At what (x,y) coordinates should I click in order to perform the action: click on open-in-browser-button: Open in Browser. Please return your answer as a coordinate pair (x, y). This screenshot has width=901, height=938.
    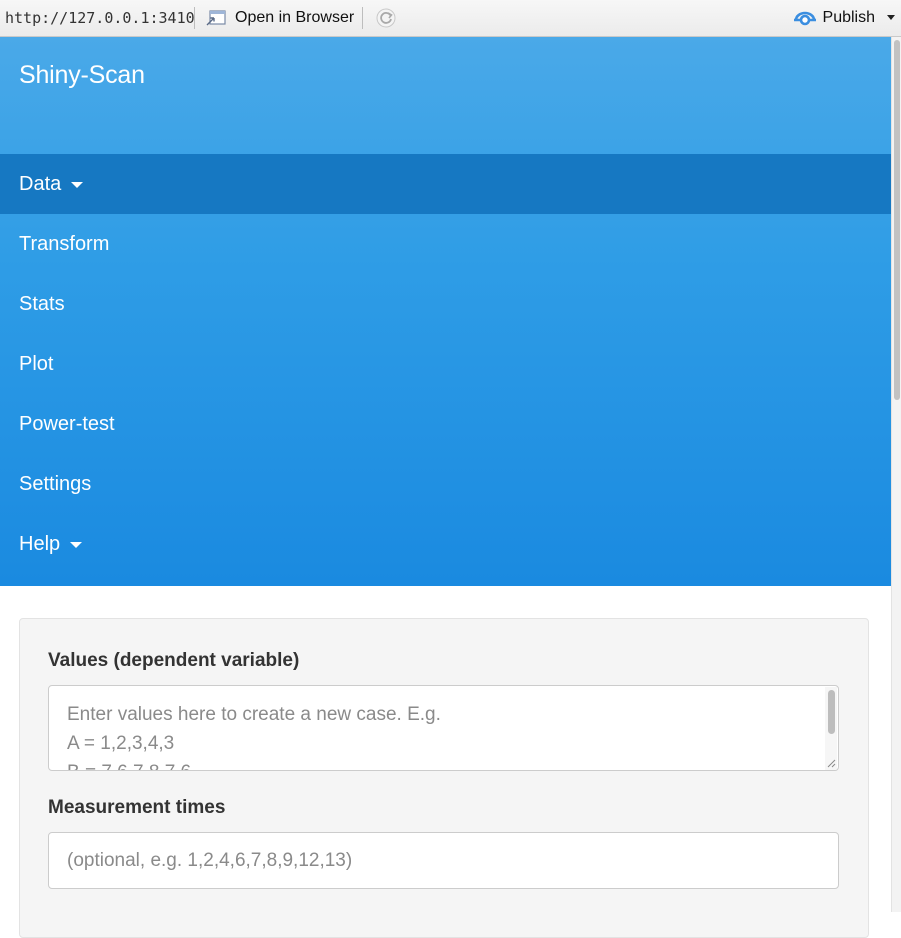
    Looking at the image, I should click on (280, 18).